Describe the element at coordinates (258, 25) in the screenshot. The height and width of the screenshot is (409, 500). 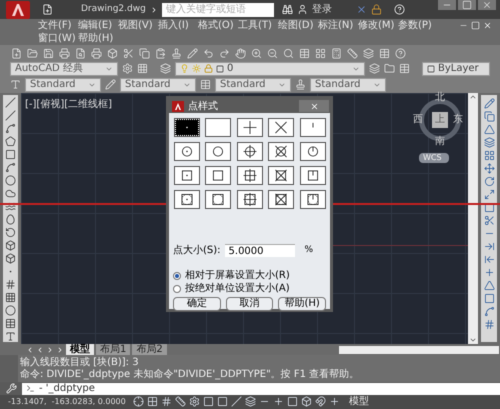
I see `menu-item: 工具(T)` at that location.